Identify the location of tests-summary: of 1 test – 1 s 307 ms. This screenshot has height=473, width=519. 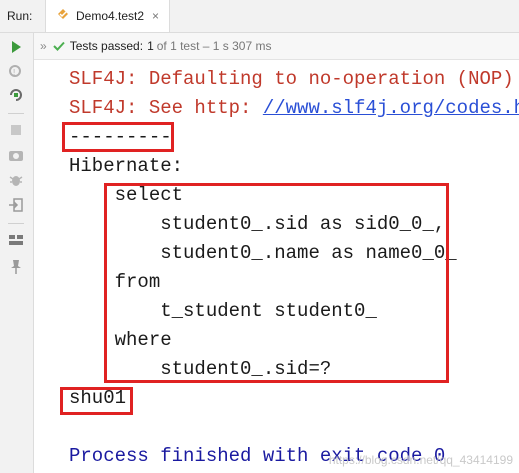
(214, 46).